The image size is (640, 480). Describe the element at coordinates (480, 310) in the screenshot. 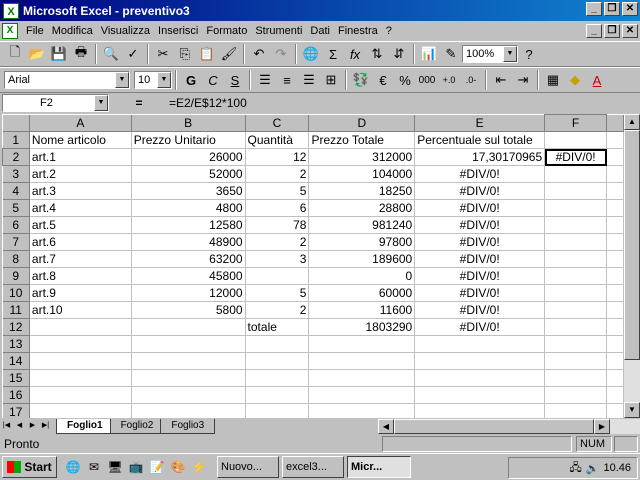

I see `cell-e11: #DIV/0!` at that location.